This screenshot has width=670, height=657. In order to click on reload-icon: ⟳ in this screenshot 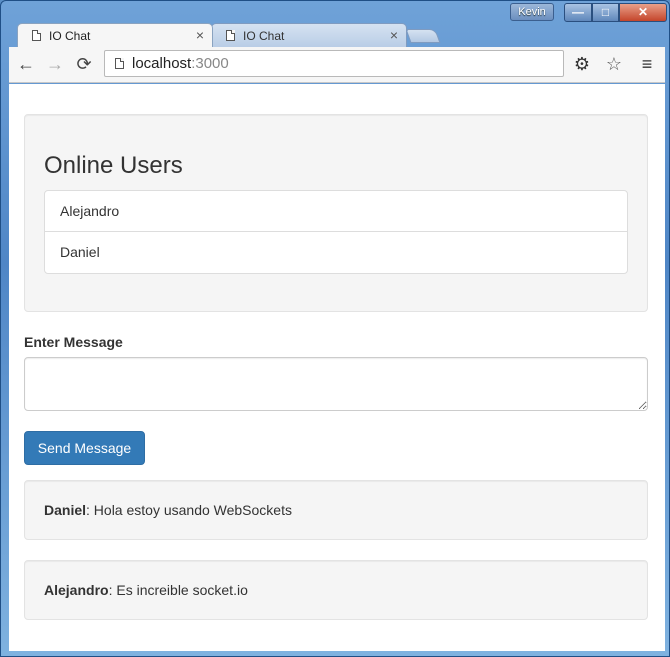, I will do `click(84, 64)`.